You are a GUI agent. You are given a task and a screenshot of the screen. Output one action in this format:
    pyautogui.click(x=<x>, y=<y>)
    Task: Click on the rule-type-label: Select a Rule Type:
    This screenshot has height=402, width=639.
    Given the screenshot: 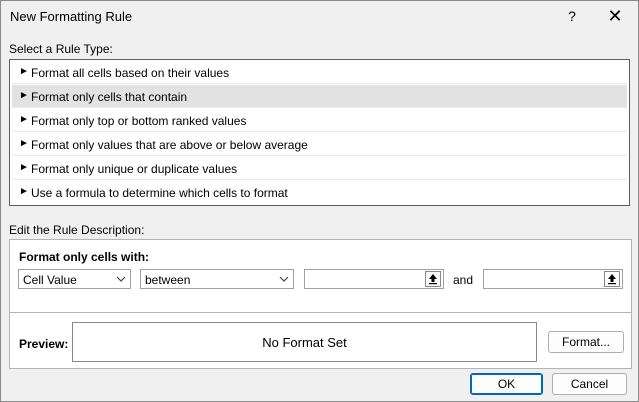 What is the action you would take?
    pyautogui.click(x=61, y=49)
    